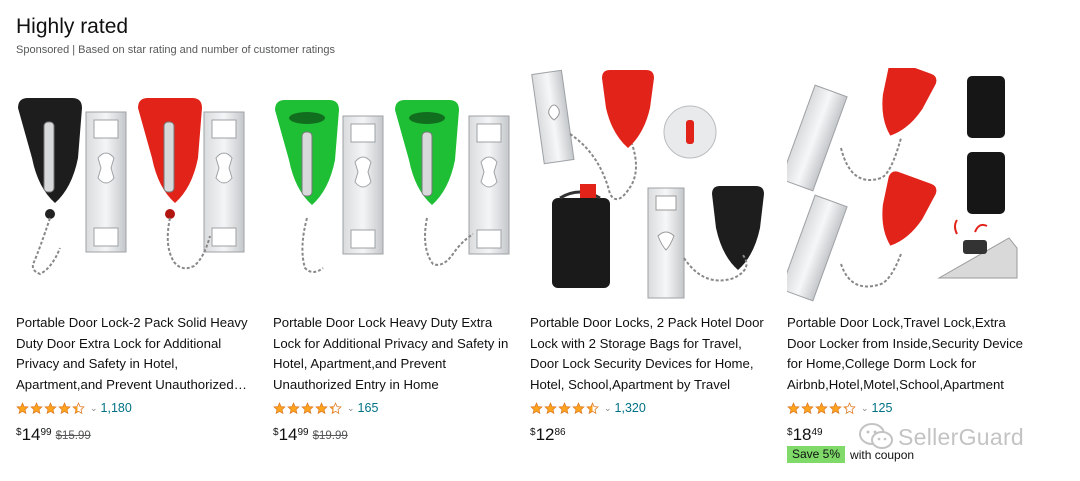 Image resolution: width=1080 pixels, height=481 pixels. Describe the element at coordinates (72, 26) in the screenshot. I see `section-title: Highly rated` at that location.